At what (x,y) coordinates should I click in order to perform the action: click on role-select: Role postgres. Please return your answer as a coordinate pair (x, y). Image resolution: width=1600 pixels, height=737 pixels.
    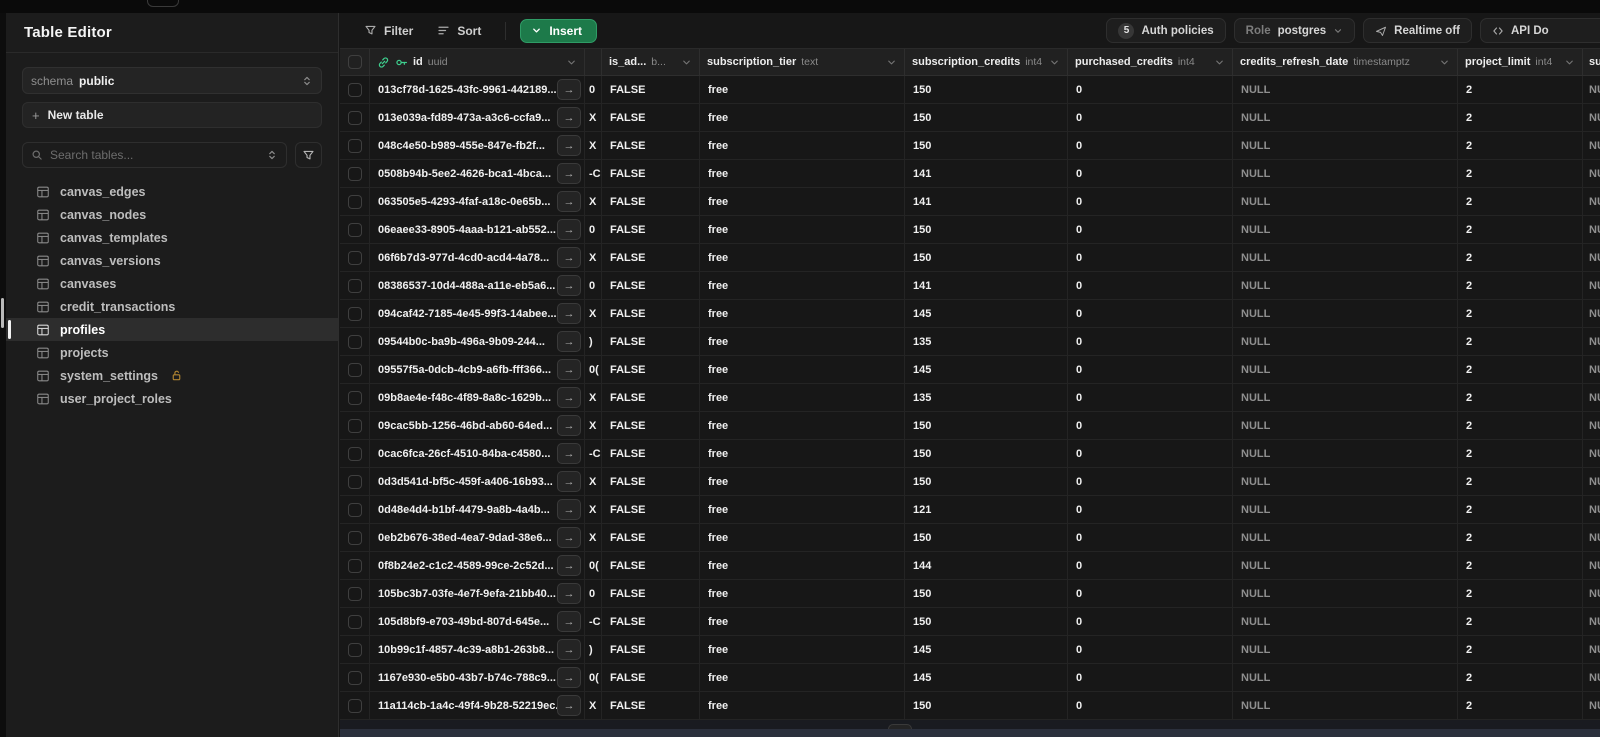
    Looking at the image, I should click on (1294, 30).